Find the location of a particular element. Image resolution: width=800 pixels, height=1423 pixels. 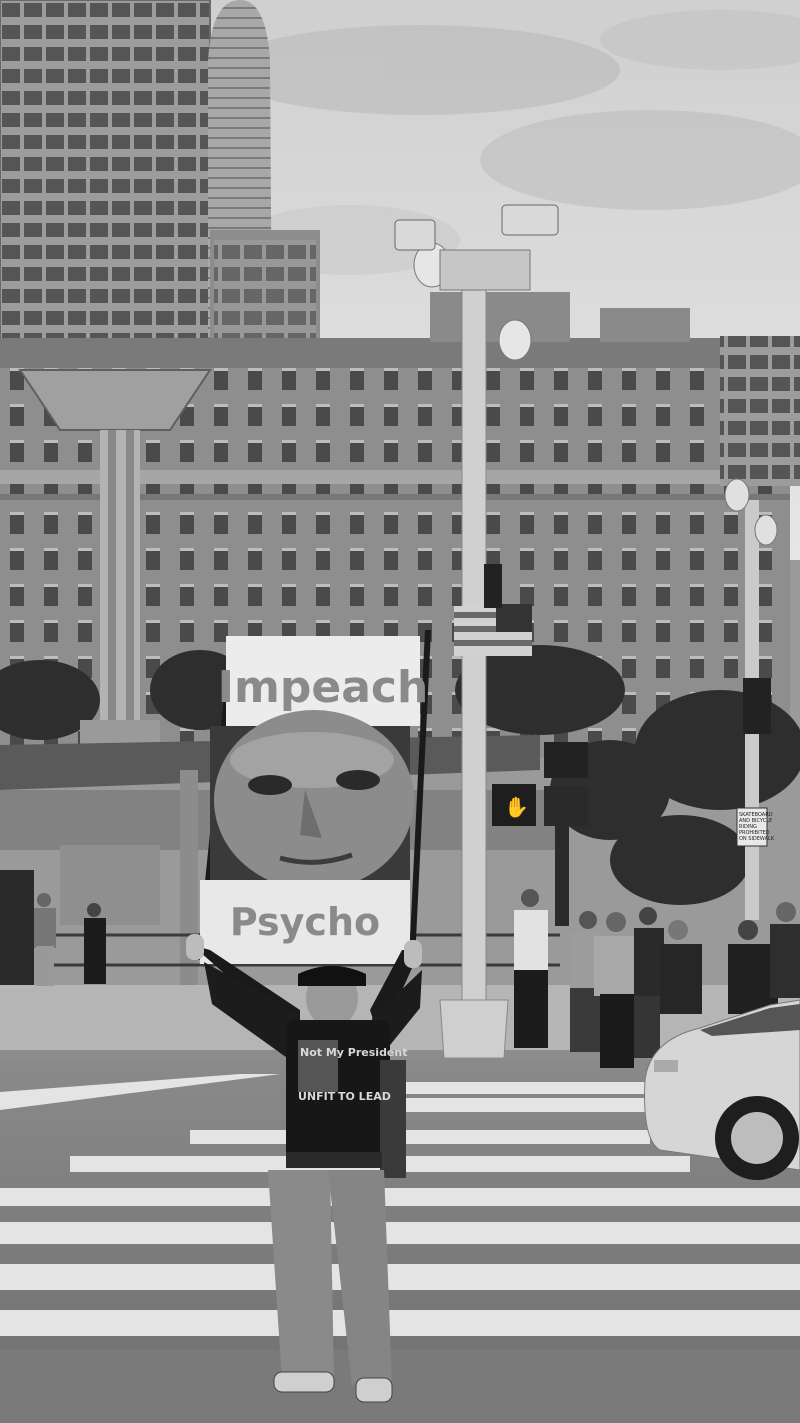

office-tower is located at coordinates (105, 186).